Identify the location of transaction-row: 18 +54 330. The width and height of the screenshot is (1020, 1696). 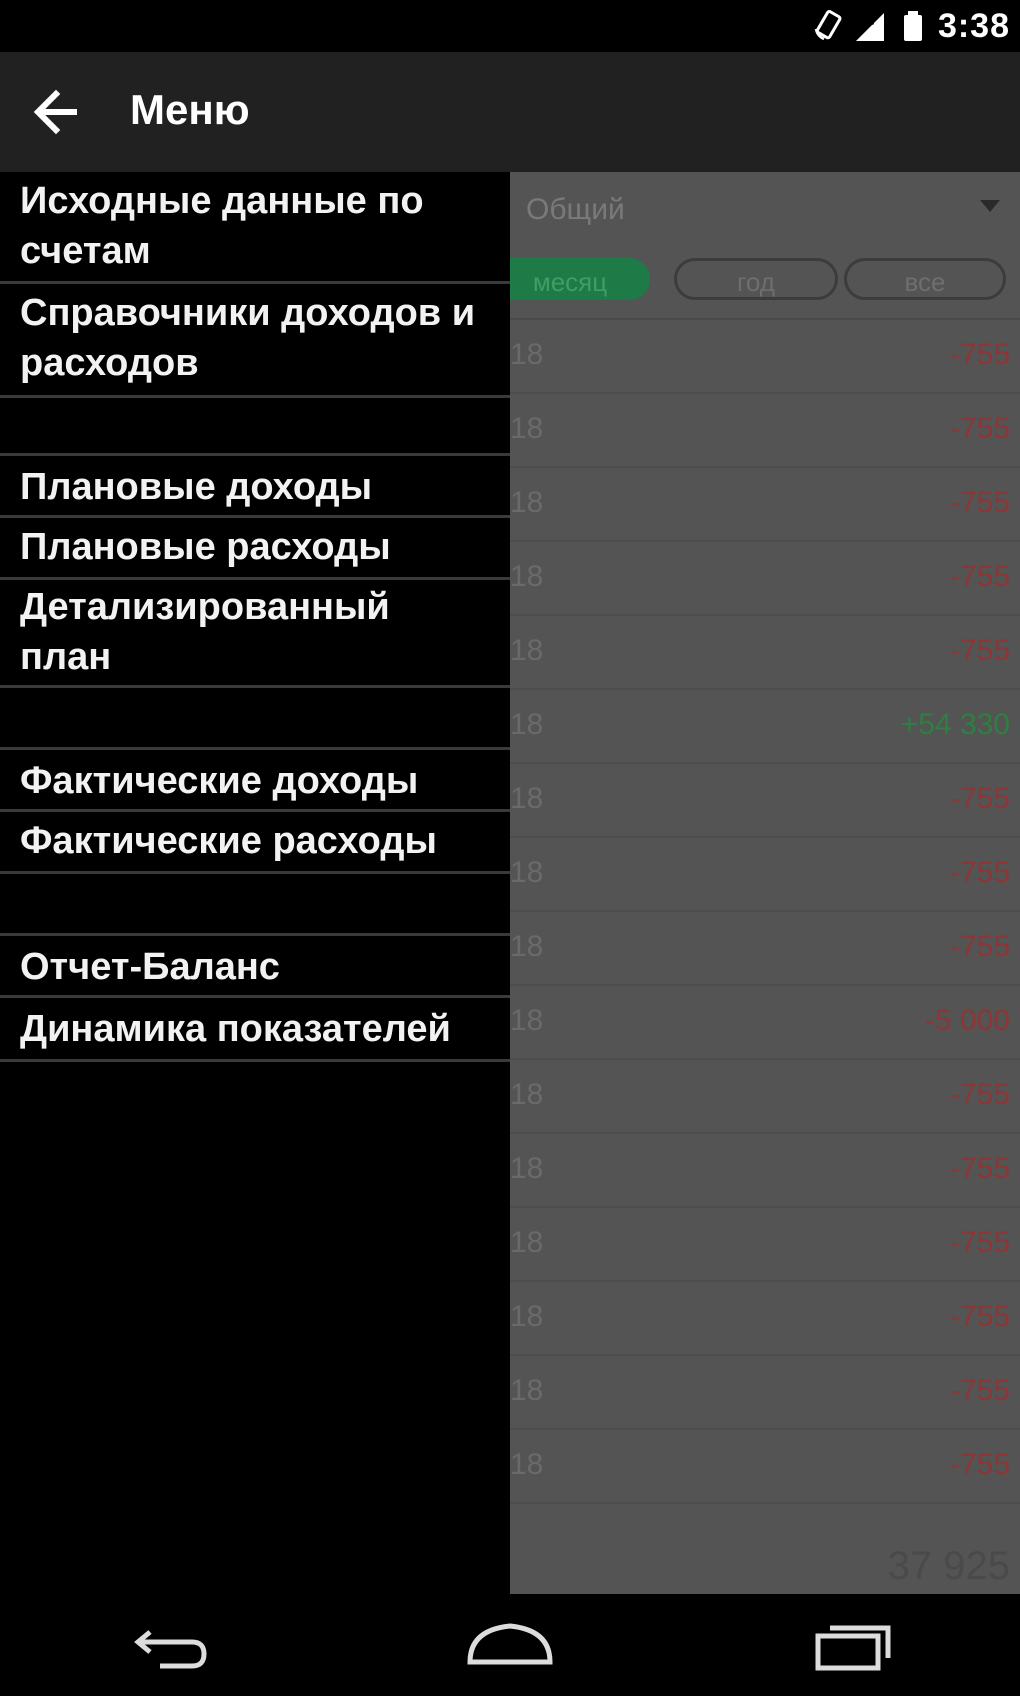
(765, 727).